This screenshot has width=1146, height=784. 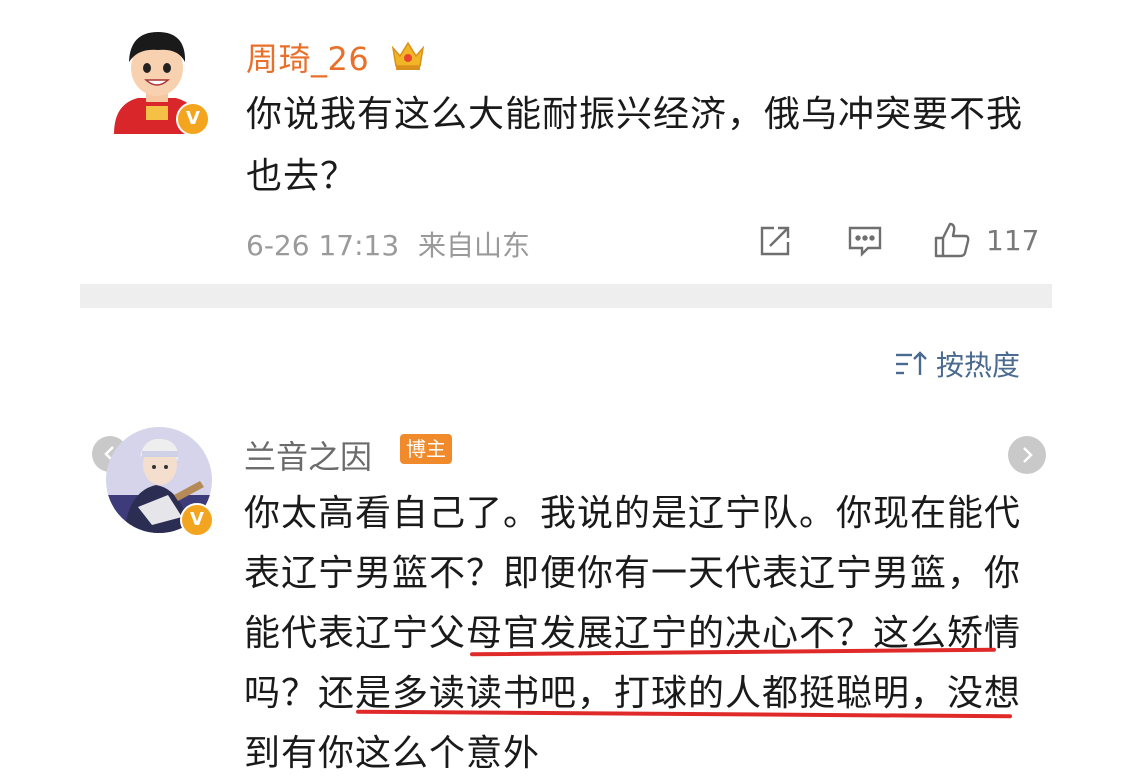 What do you see at coordinates (775, 241) in the screenshot?
I see `share-icon` at bounding box center [775, 241].